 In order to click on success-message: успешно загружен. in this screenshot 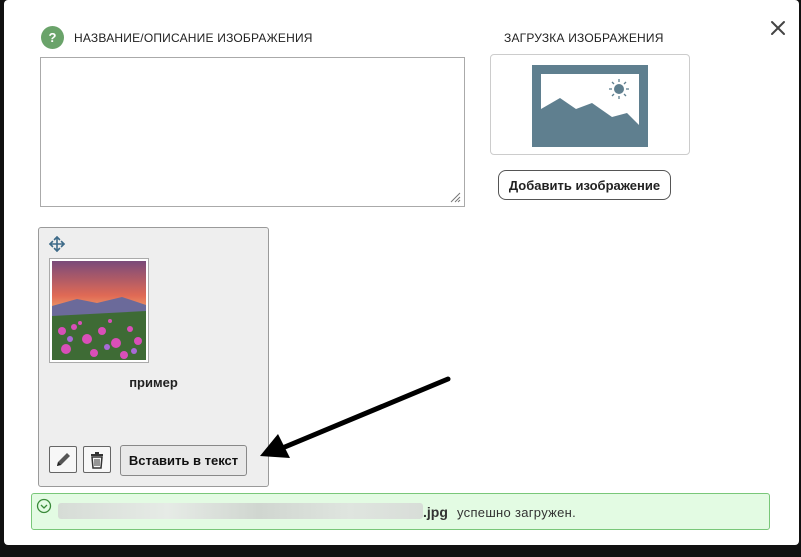, I will do `click(517, 512)`.